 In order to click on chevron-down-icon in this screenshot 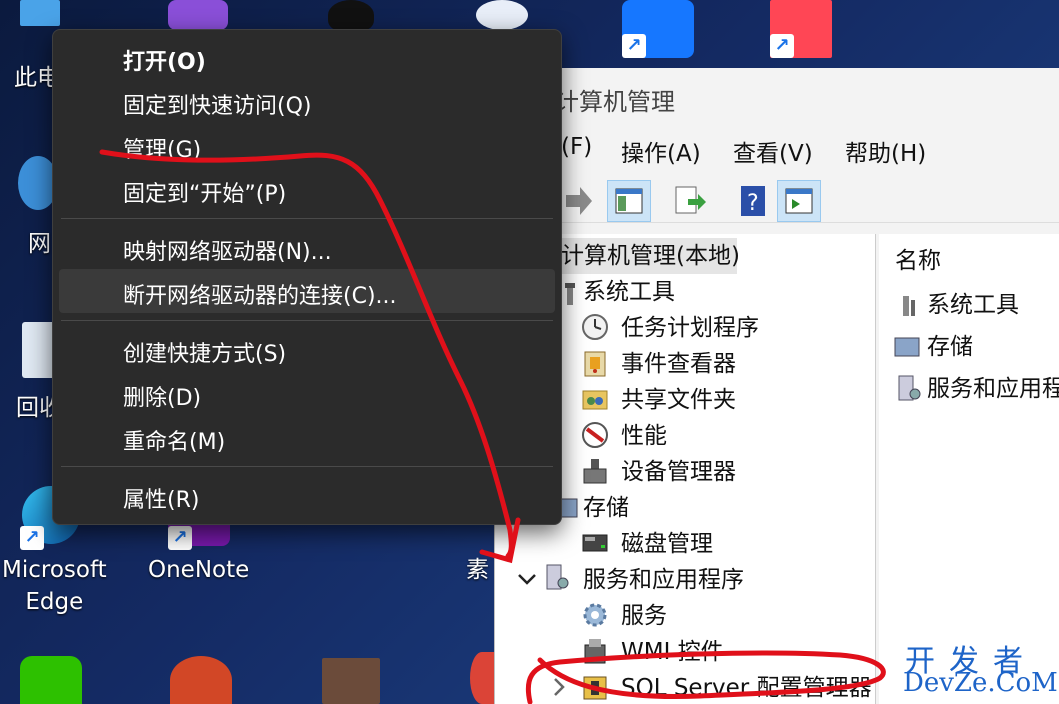, I will do `click(527, 579)`.